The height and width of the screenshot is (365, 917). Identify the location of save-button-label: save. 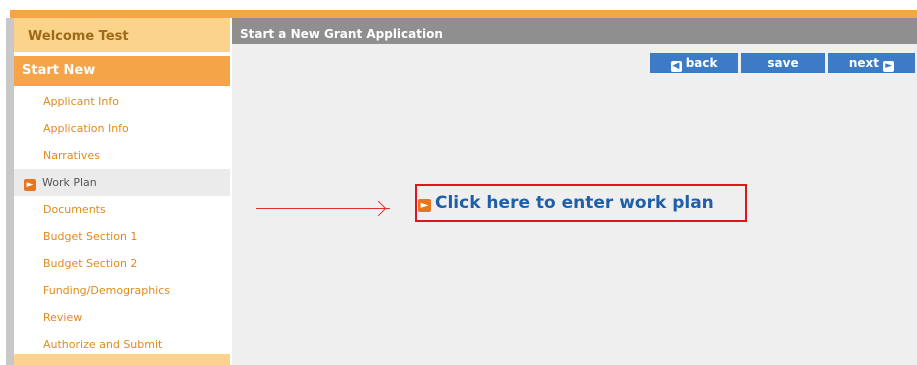
(783, 63).